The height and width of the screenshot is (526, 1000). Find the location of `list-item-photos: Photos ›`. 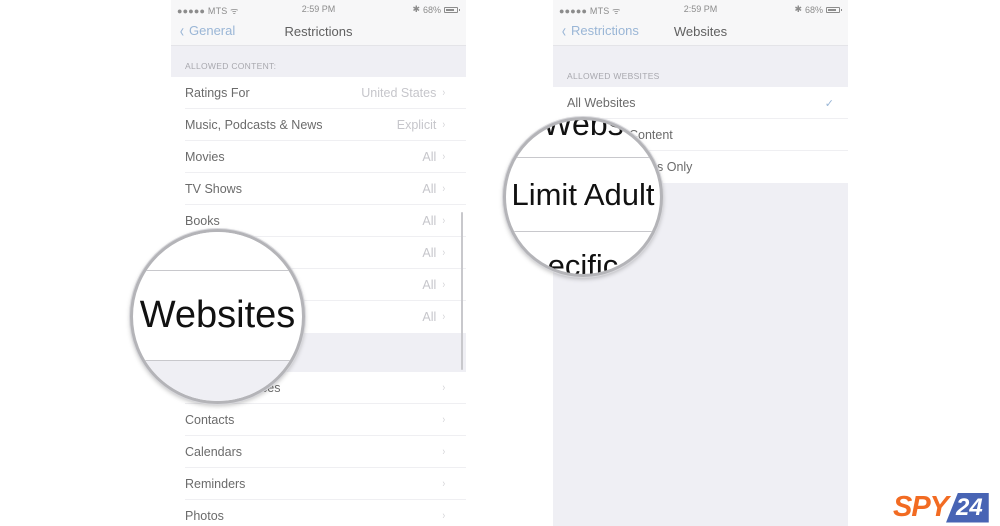

list-item-photos: Photos › is located at coordinates (318, 513).